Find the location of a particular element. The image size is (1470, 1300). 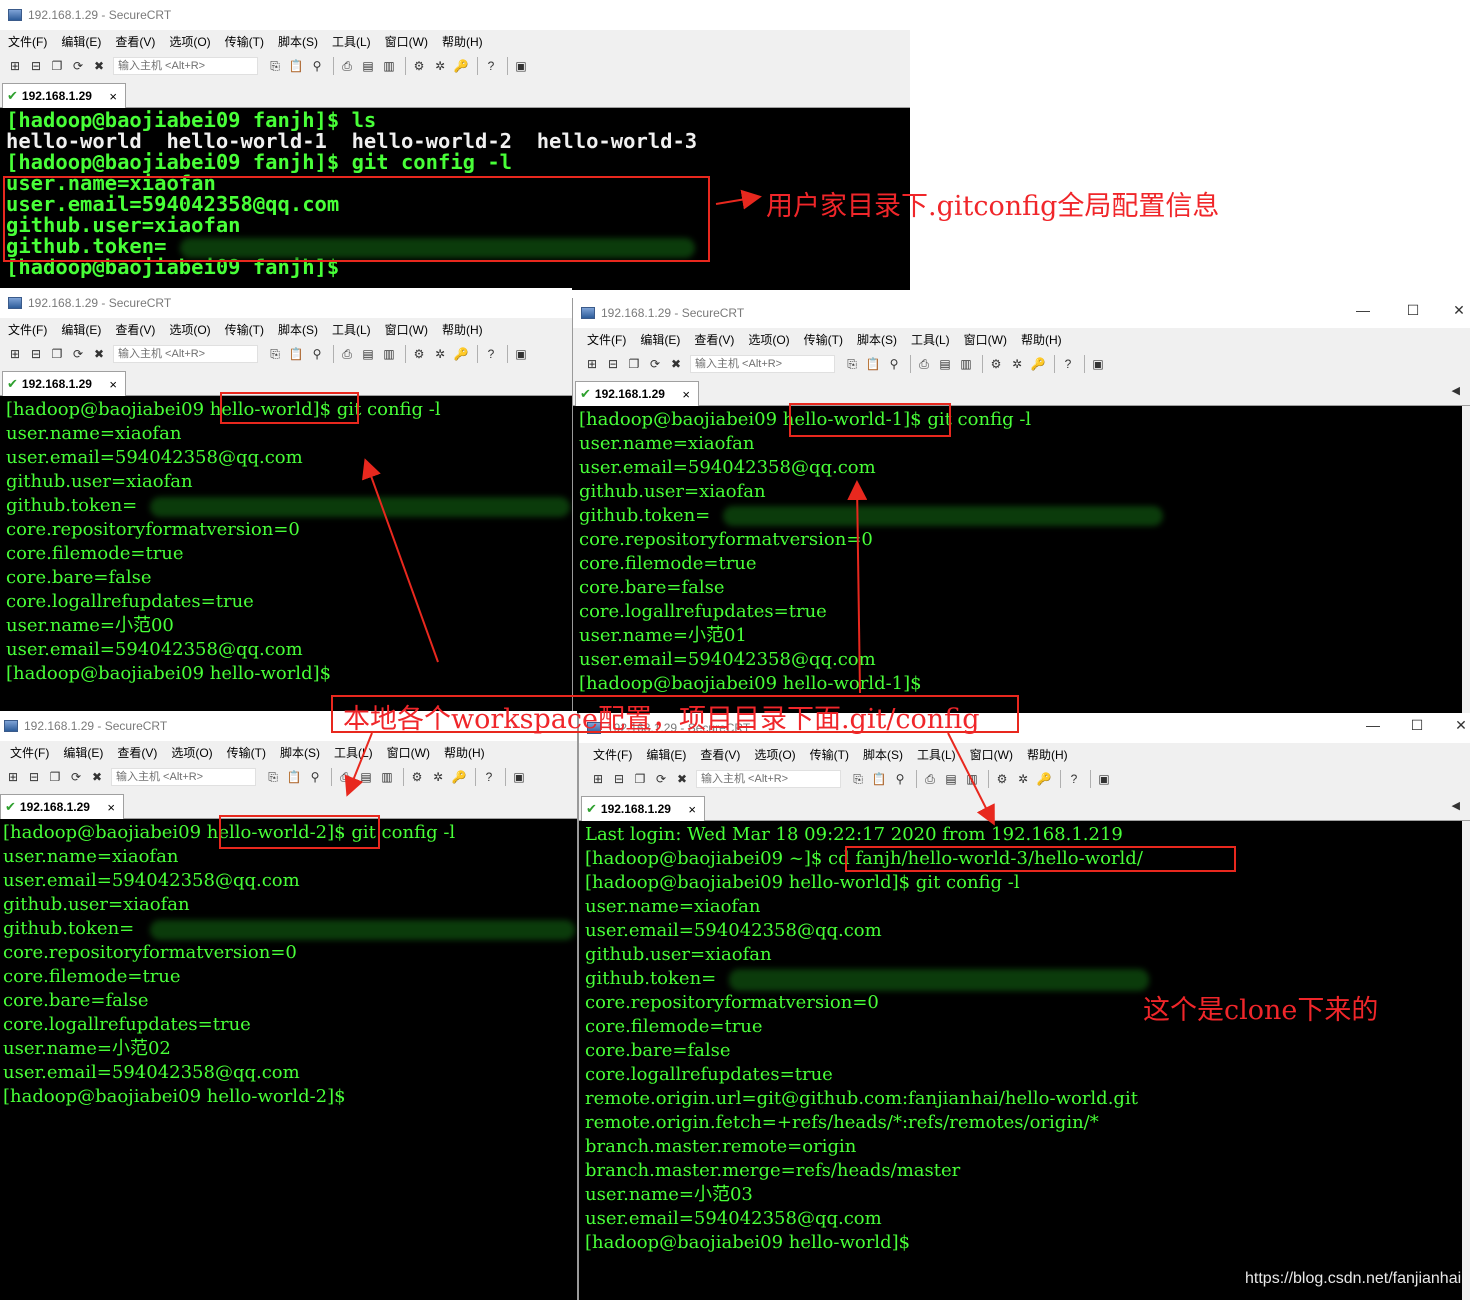

close-button: ✕ is located at coordinates (1454, 725).